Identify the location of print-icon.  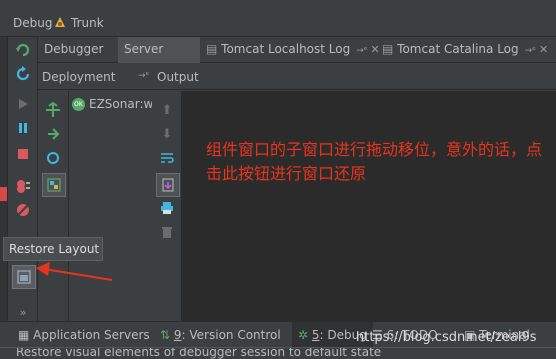
(167, 208).